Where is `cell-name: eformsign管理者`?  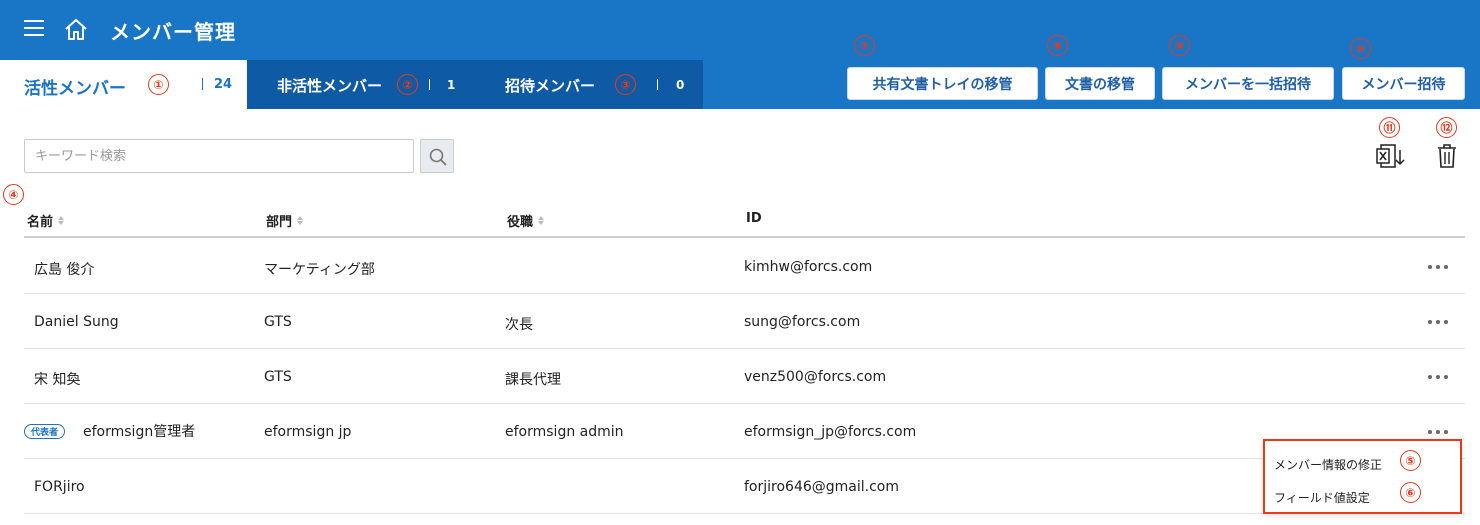
cell-name: eformsign管理者 is located at coordinates (139, 432).